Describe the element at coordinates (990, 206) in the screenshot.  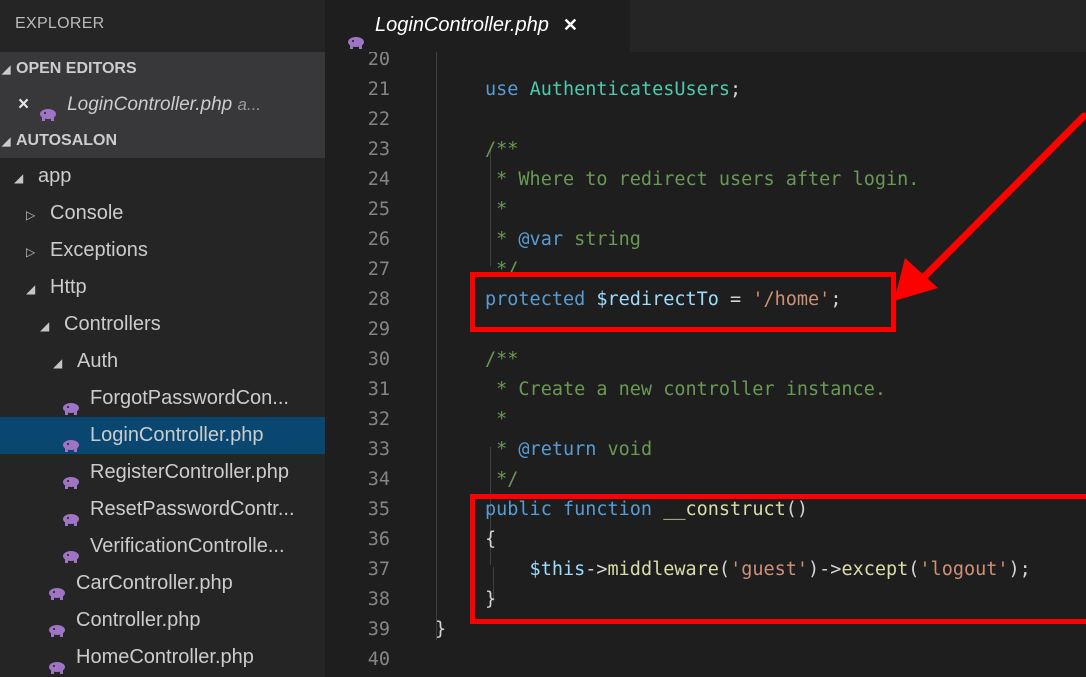
I see `annotation-arrow` at that location.